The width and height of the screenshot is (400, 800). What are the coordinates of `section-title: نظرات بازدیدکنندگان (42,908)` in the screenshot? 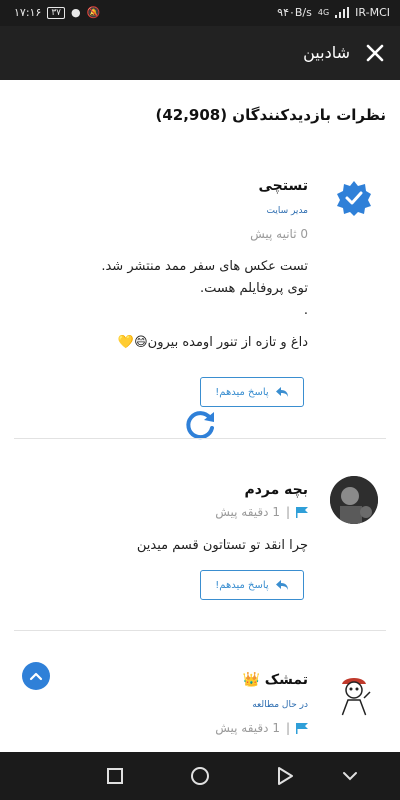 It's located at (270, 115).